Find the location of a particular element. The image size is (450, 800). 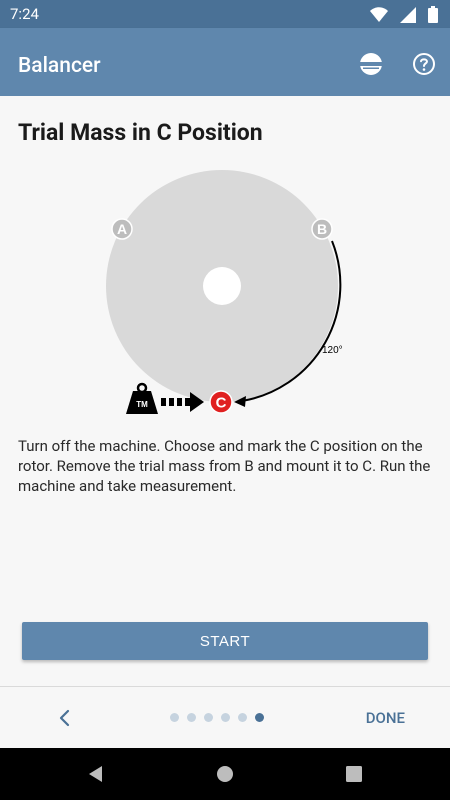

bottom-nav: DONE is located at coordinates (225, 717).